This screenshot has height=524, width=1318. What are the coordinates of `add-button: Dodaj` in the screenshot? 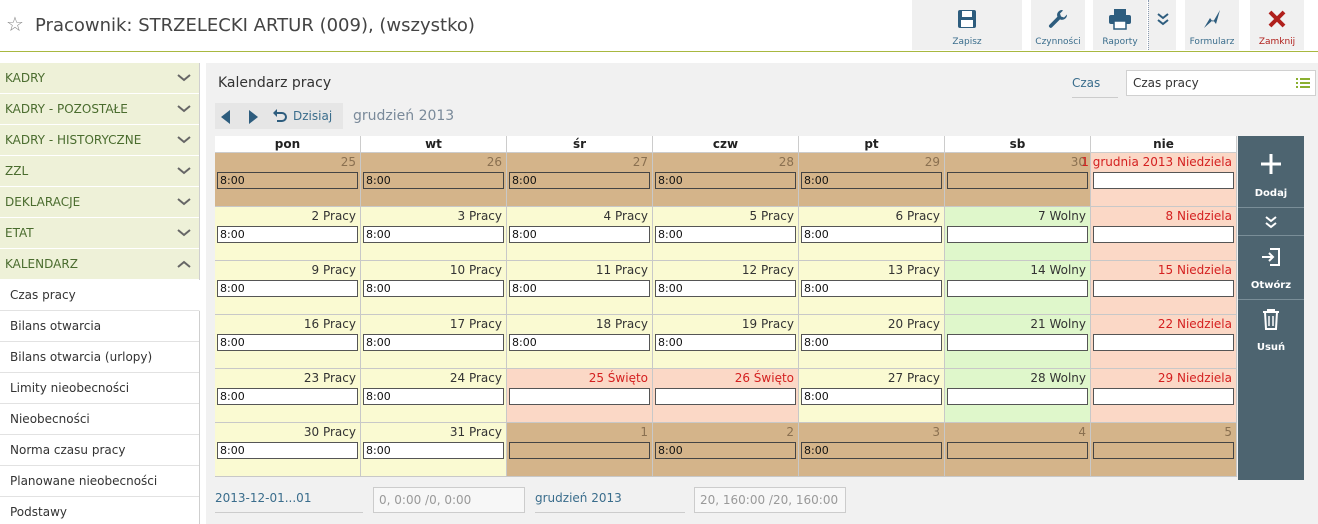 It's located at (1271, 172).